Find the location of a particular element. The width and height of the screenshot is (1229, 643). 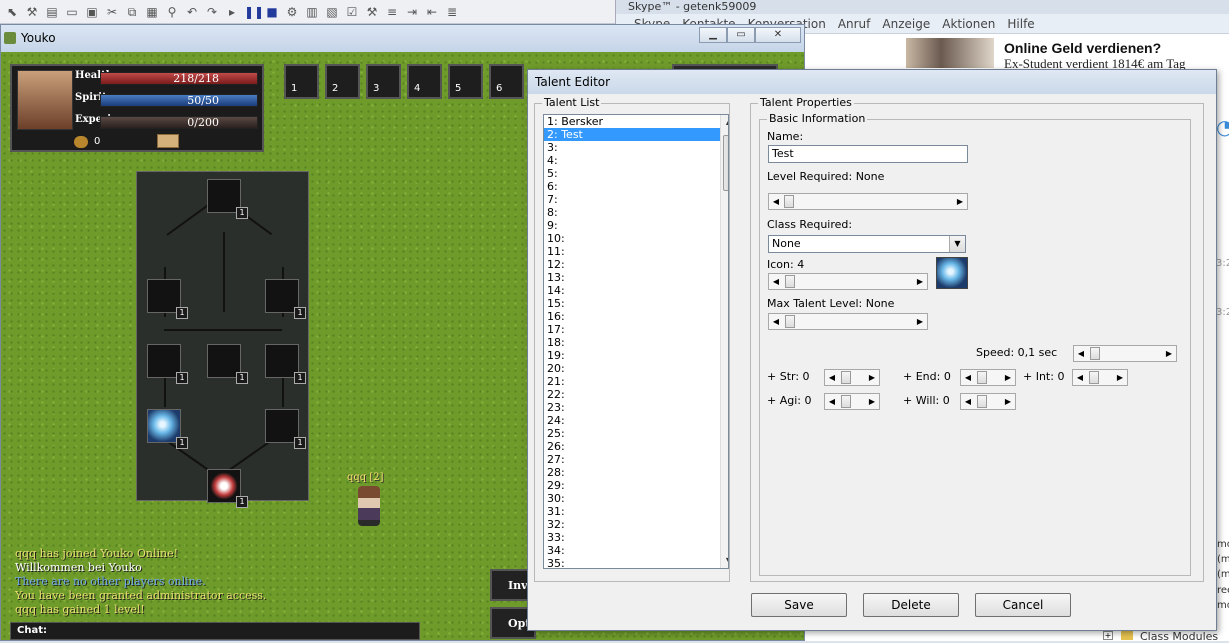

talent-list-item: 23: is located at coordinates (636, 407).